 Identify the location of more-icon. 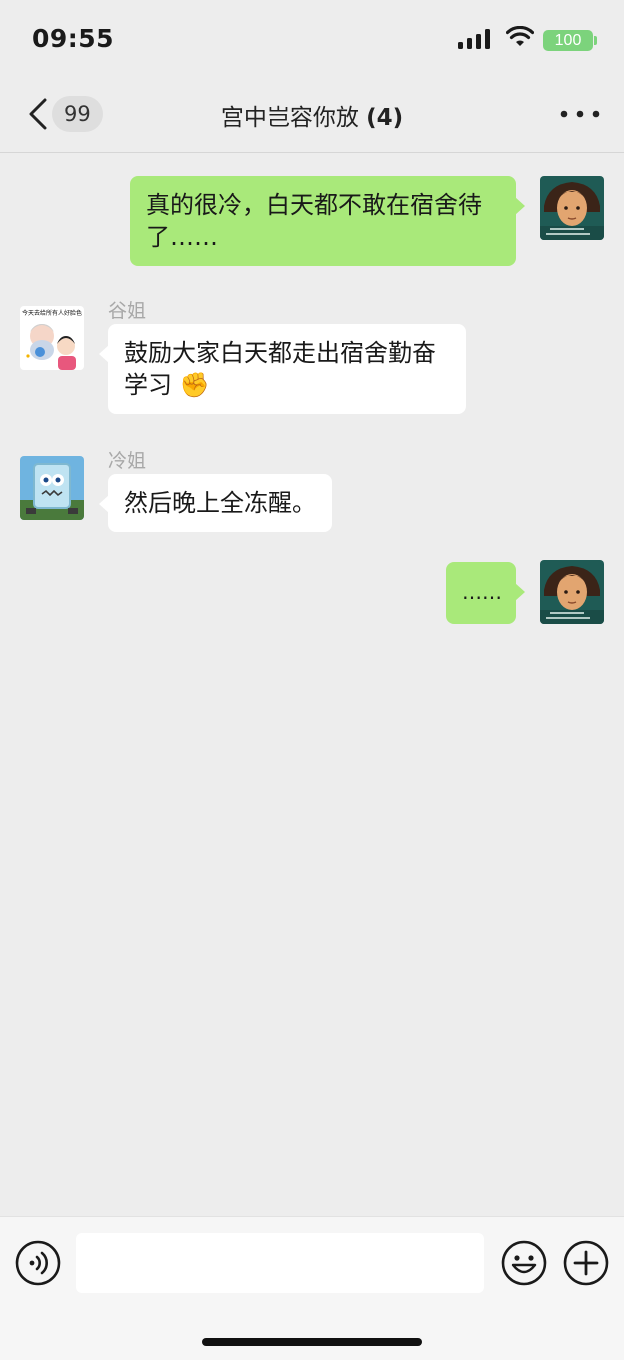
(580, 114).